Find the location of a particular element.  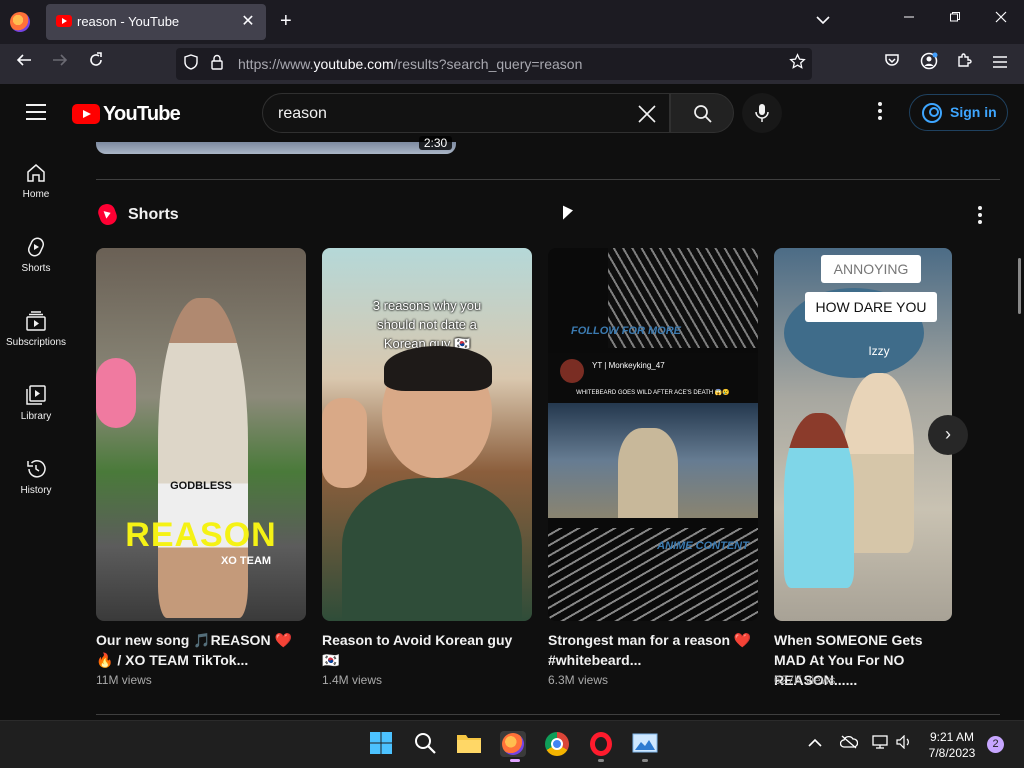

taskbar-clock-time: 9:21 AM is located at coordinates (952, 737).